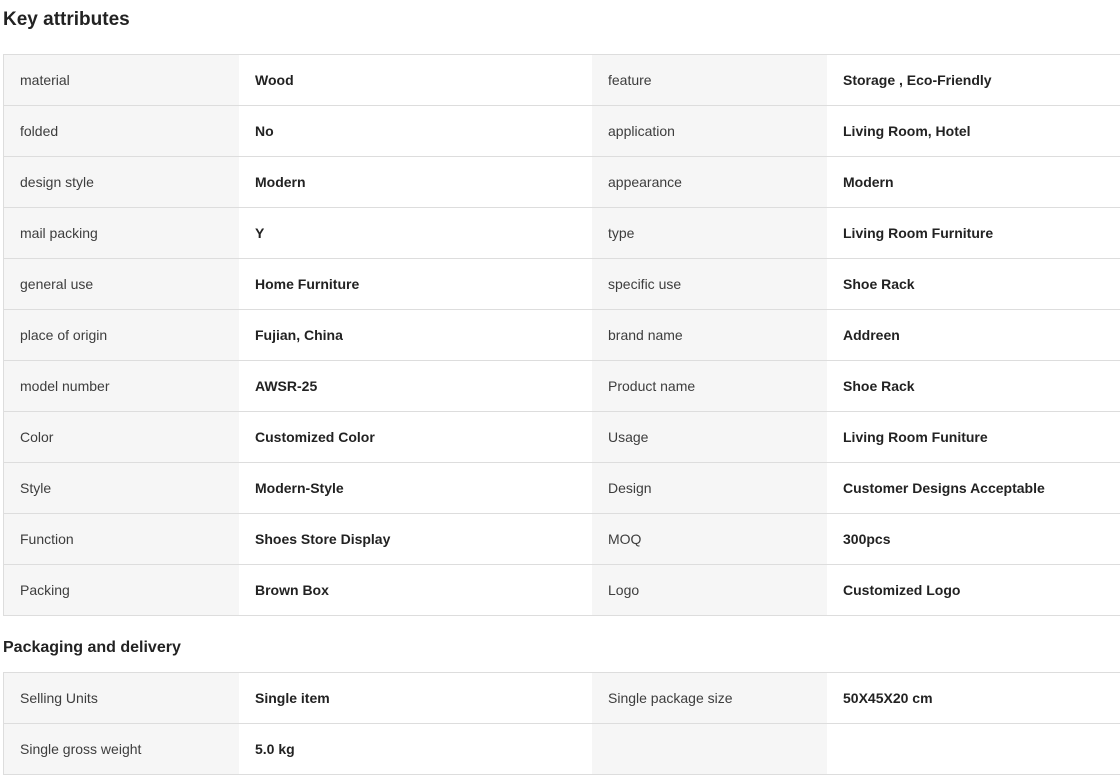  What do you see at coordinates (121, 386) in the screenshot?
I see `attribute-label: model number` at bounding box center [121, 386].